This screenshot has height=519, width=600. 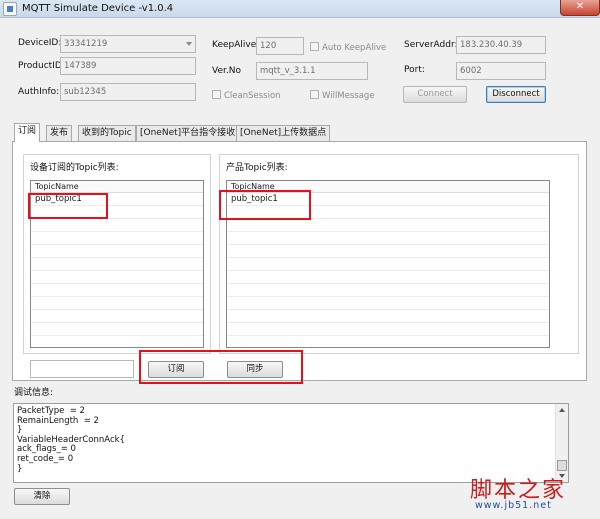 I want to click on will-message-checkbox: WillMessage, so click(x=342, y=95).